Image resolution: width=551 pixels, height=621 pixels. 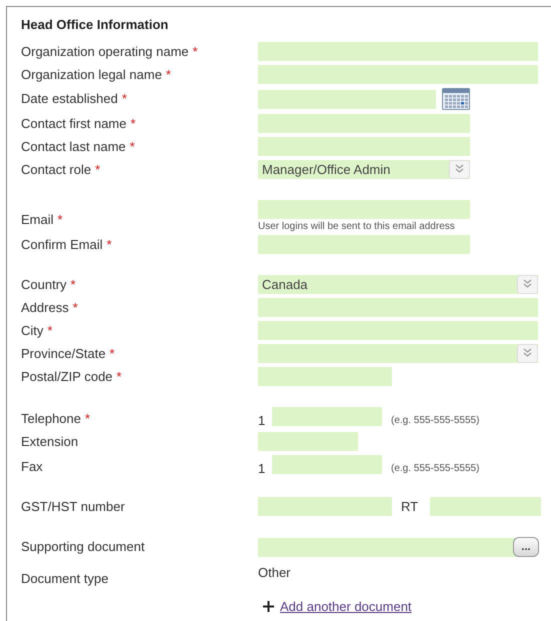 I want to click on field-label: Organization operating name, so click(x=105, y=52).